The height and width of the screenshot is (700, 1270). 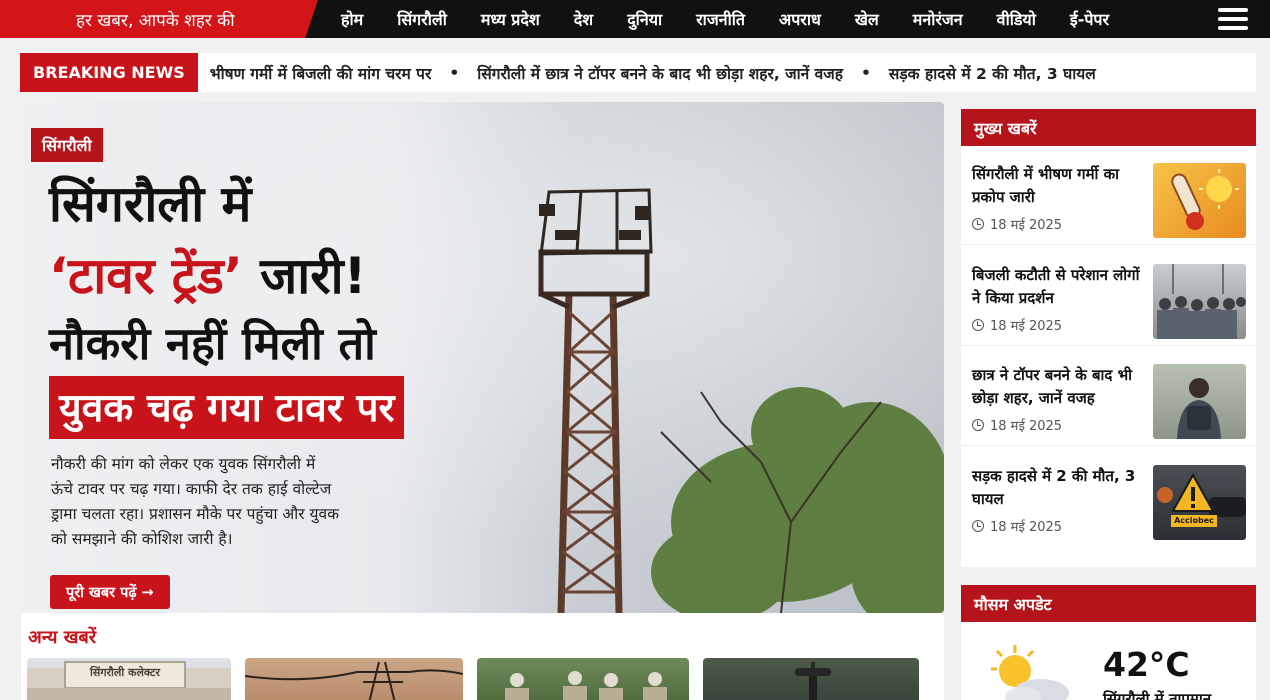 I want to click on headline-line-1: सिंगरौली में, so click(x=150, y=204).